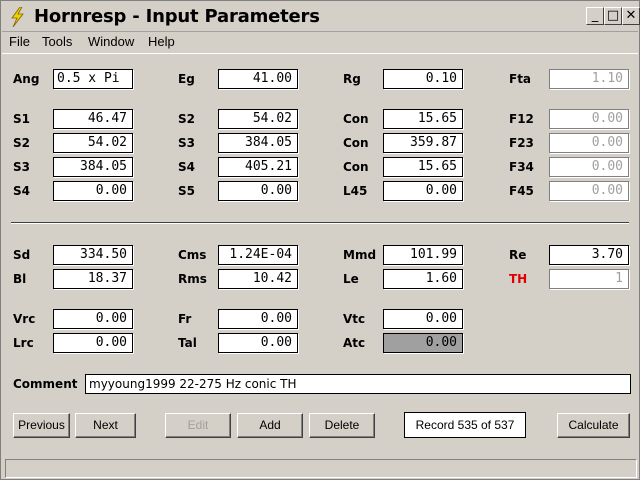  What do you see at coordinates (19, 41) in the screenshot?
I see `menu-file: File` at bounding box center [19, 41].